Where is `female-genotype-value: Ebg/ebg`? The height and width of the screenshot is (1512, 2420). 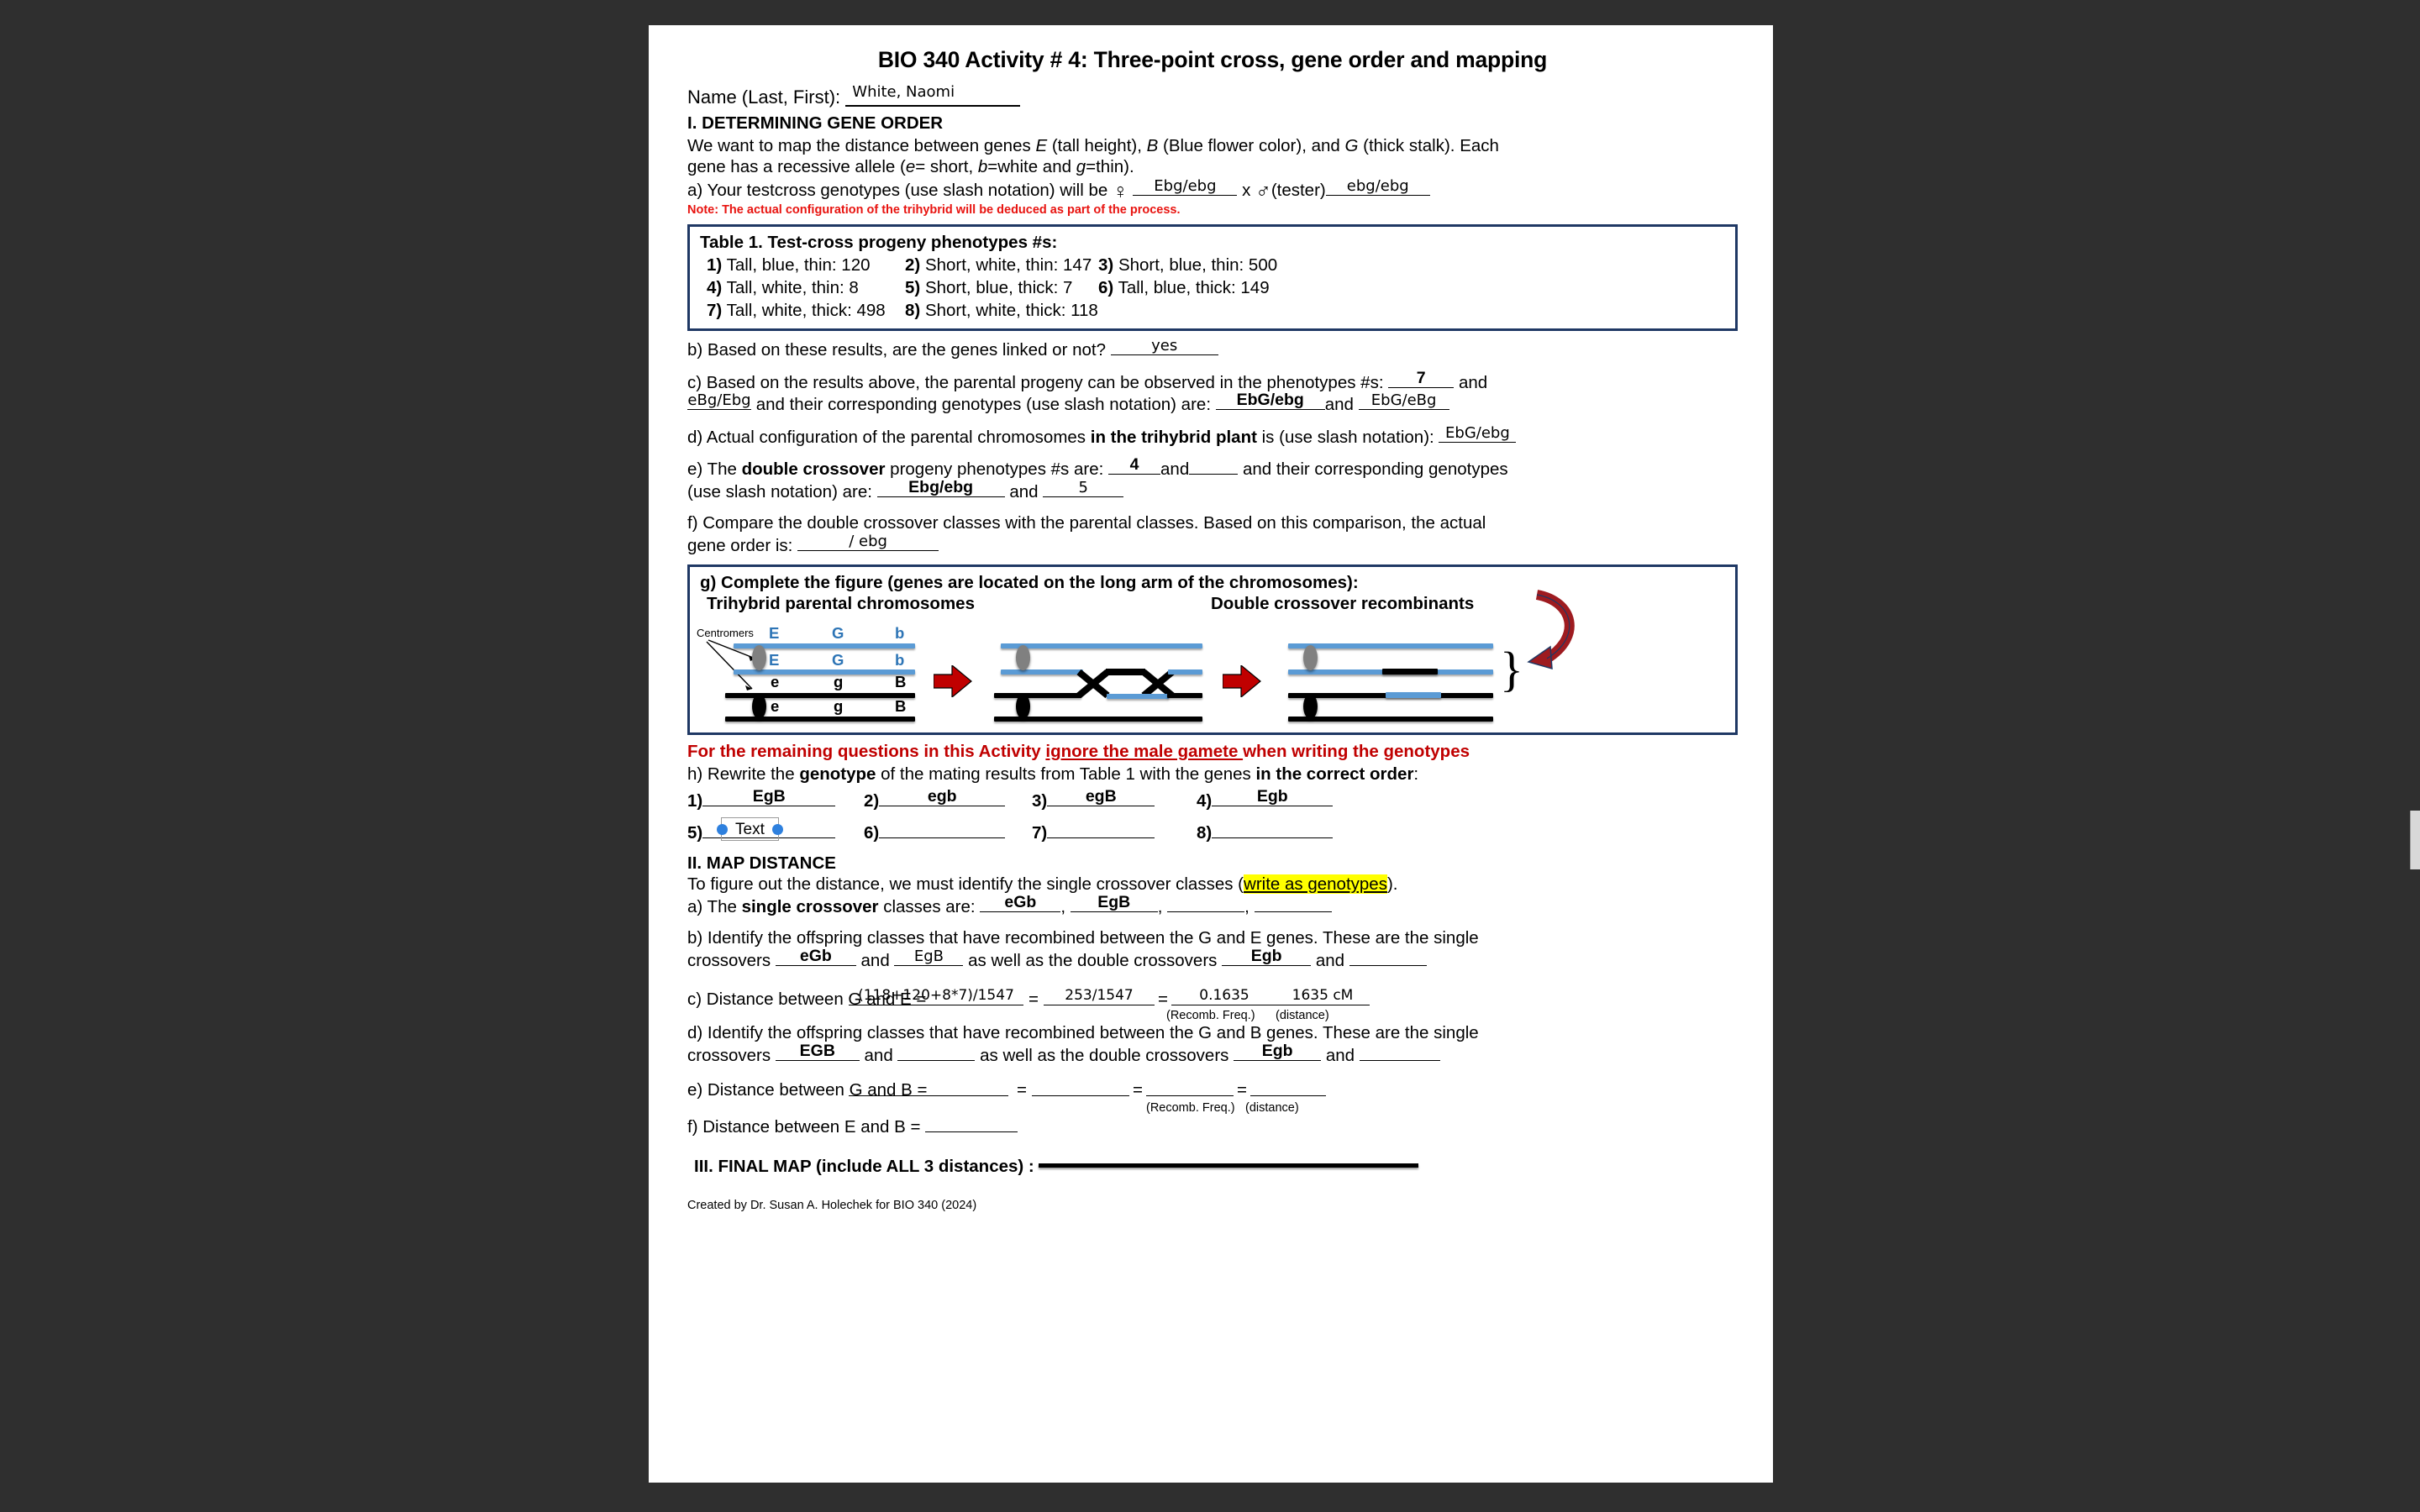
female-genotype-value: Ebg/ebg is located at coordinates (1185, 185).